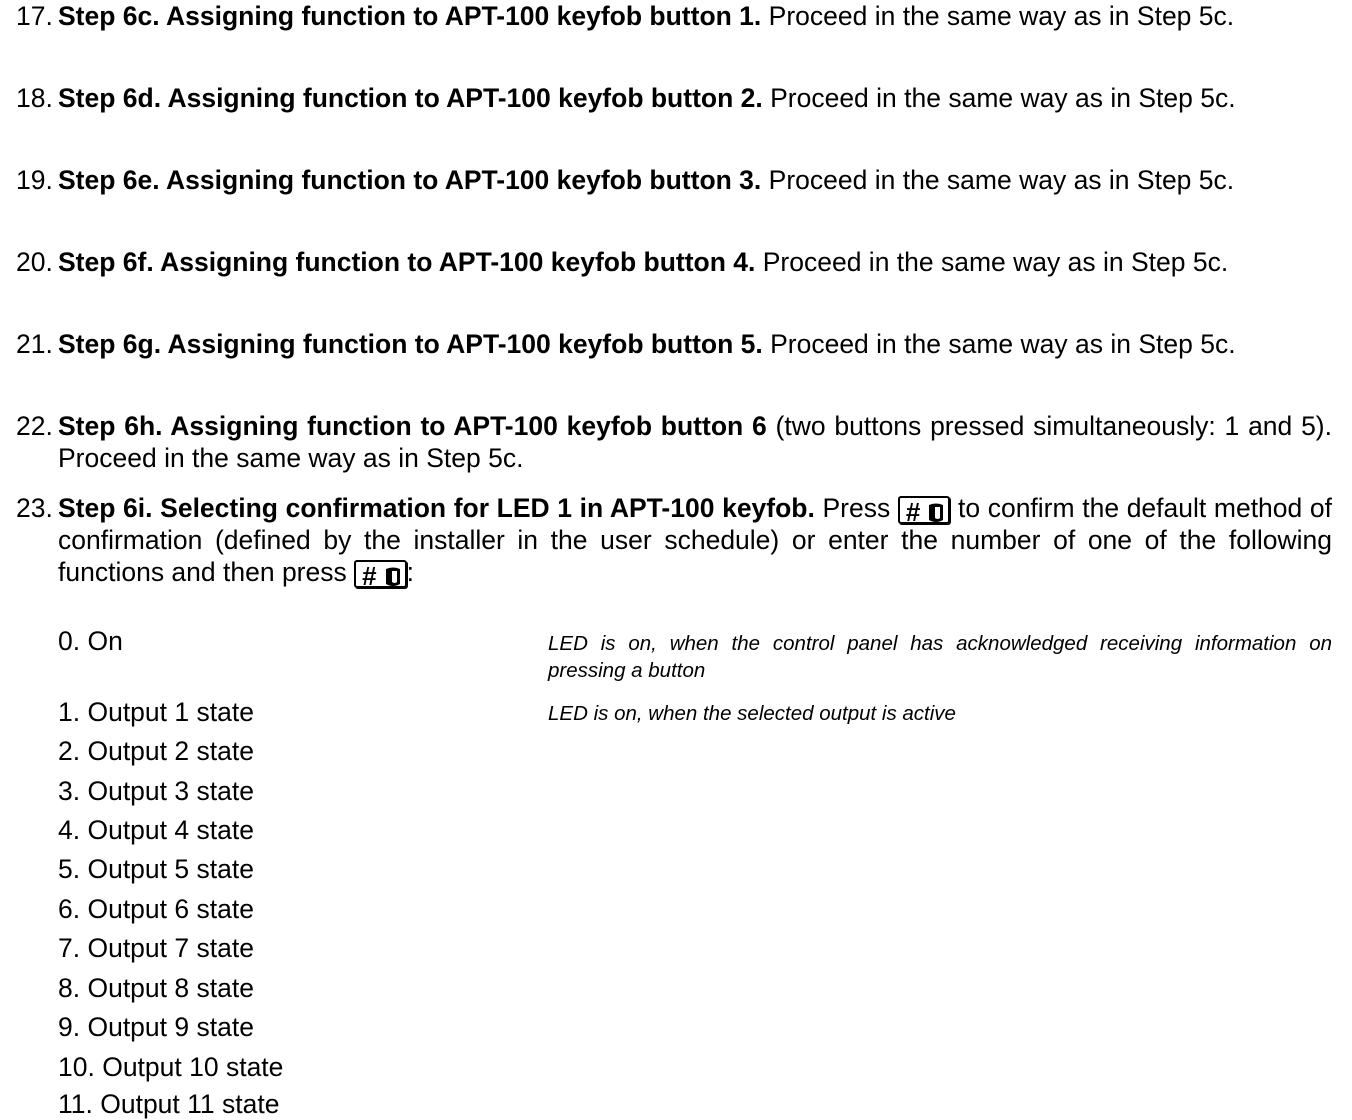 The width and height of the screenshot is (1352, 1120). I want to click on list-item: 9. Output 9 state, so click(156, 1027).